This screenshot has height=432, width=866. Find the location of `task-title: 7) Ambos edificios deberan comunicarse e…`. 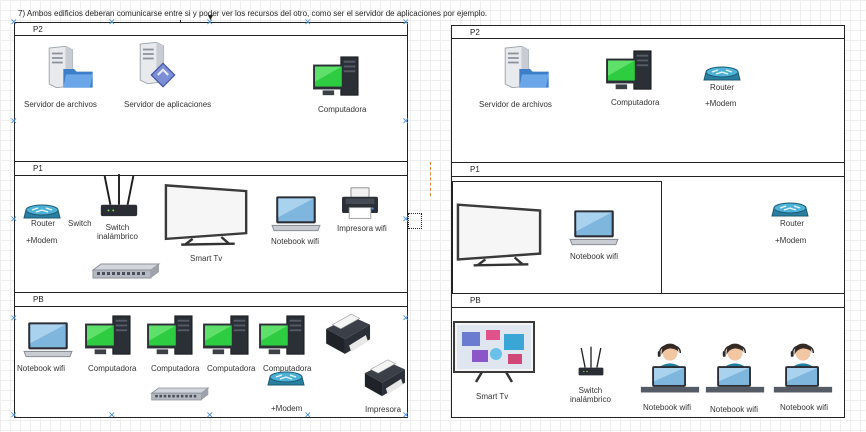

task-title: 7) Ambos edificios deberan comunicarse e… is located at coordinates (253, 13).